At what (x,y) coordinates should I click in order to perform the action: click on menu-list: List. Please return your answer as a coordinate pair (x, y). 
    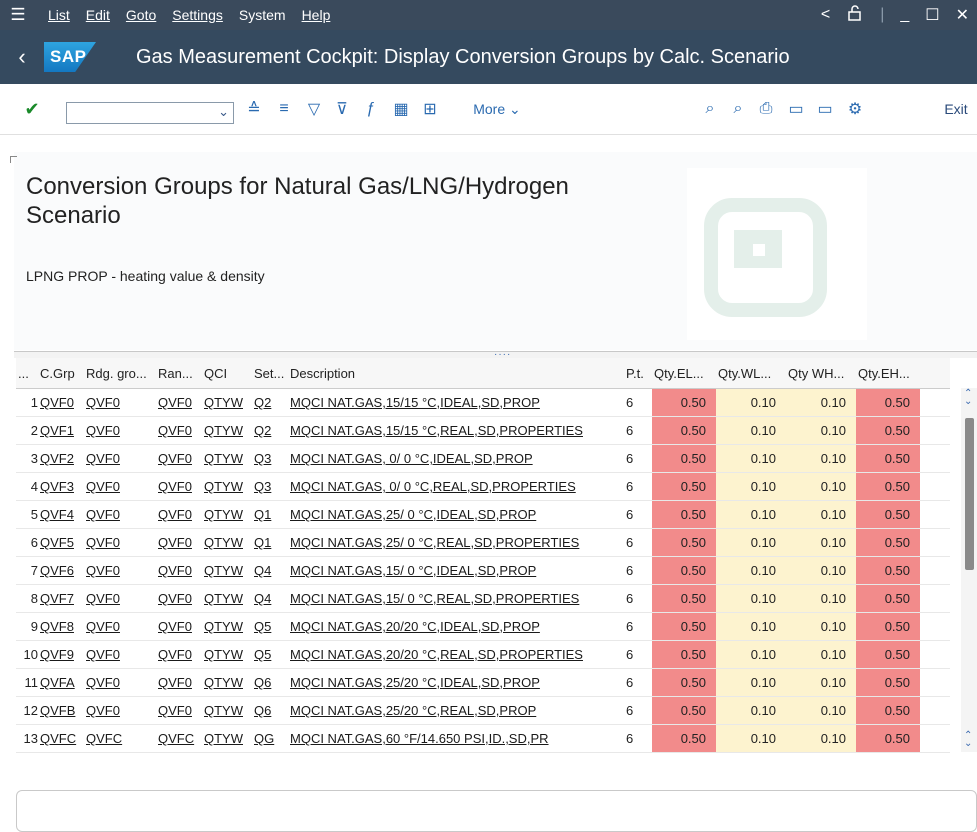
    Looking at the image, I should click on (59, 15).